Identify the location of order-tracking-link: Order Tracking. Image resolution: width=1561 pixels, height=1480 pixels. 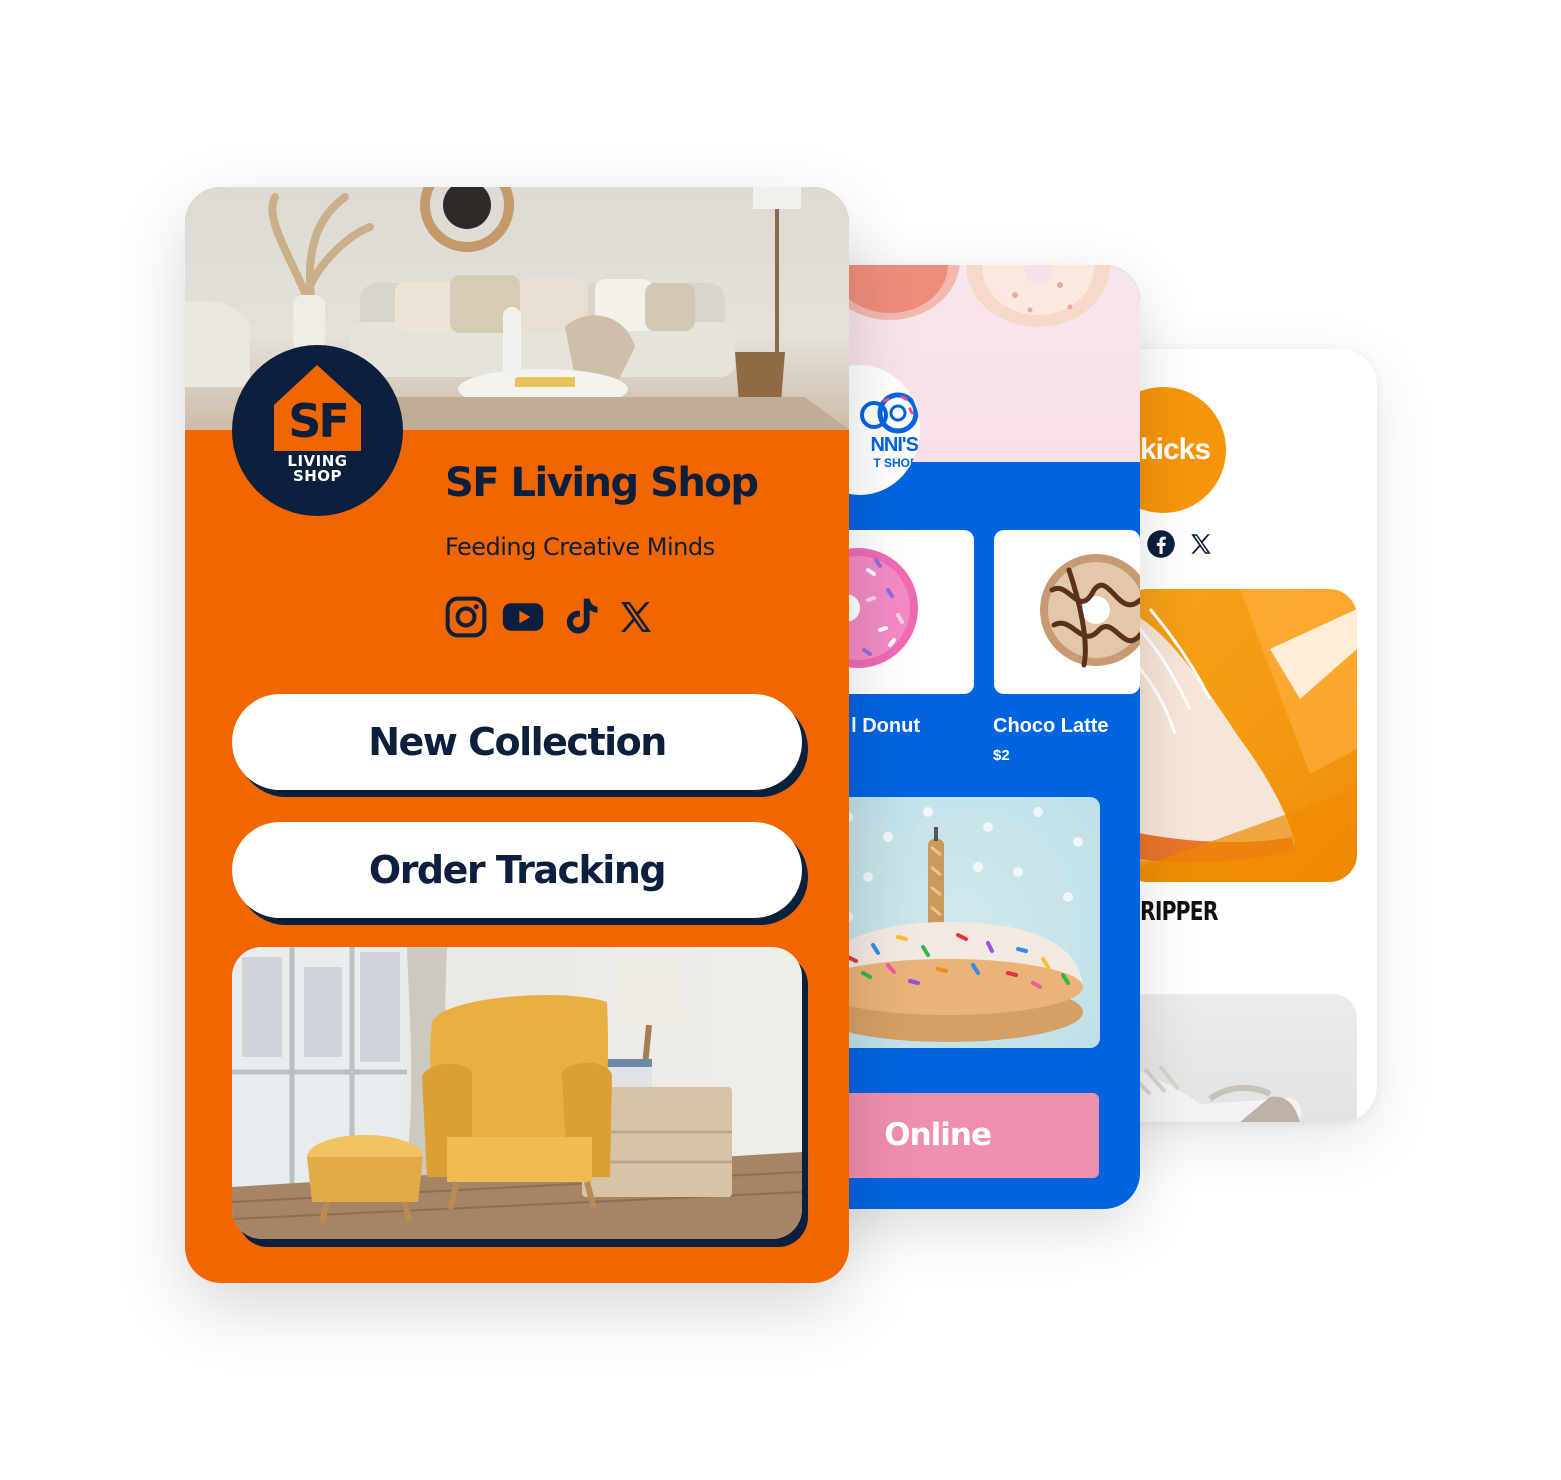
(520, 873).